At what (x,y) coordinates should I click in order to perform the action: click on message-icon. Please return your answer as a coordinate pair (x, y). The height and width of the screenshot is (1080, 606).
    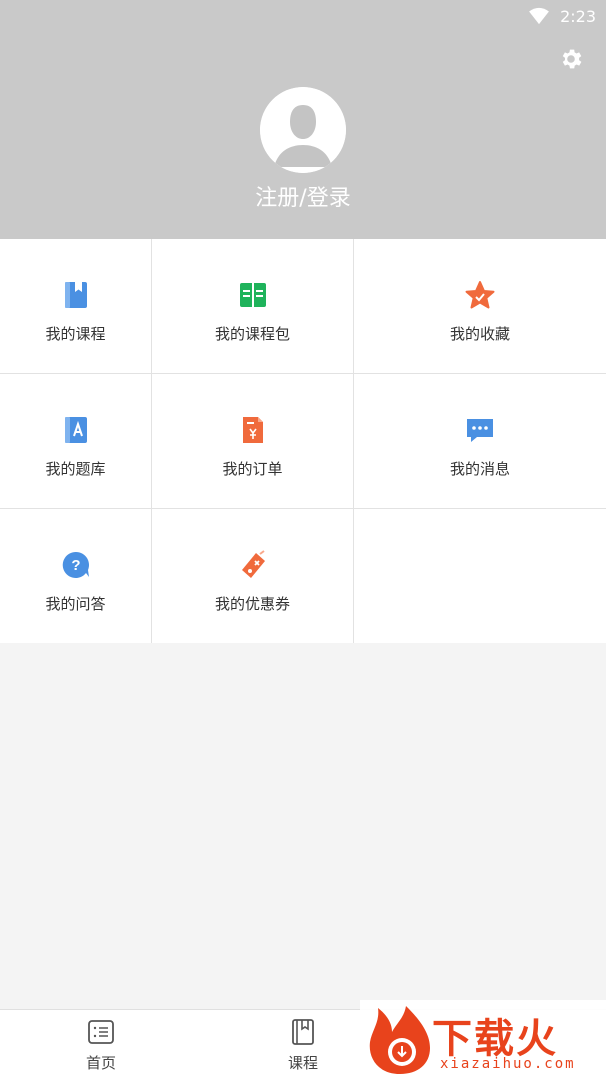
    Looking at the image, I should click on (480, 430).